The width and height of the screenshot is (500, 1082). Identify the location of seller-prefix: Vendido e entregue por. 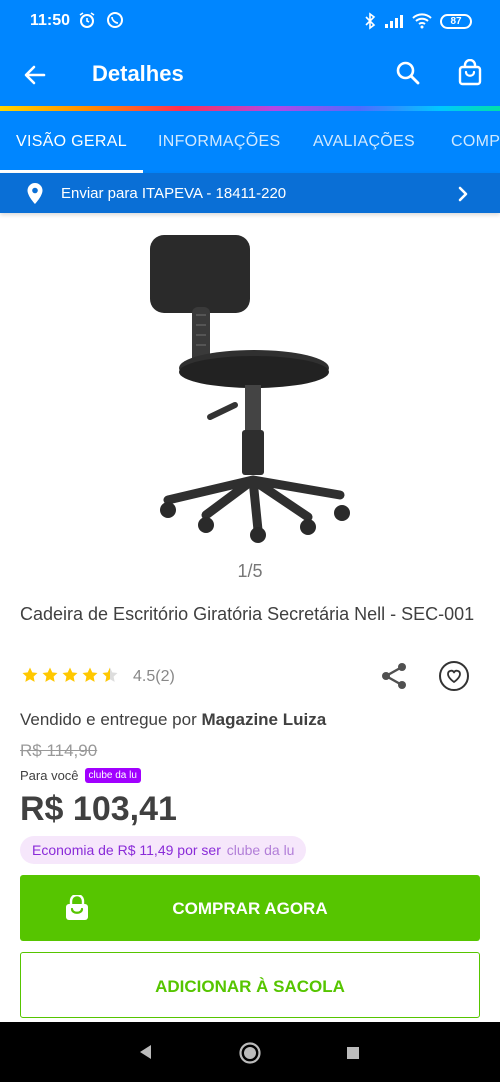
(111, 719).